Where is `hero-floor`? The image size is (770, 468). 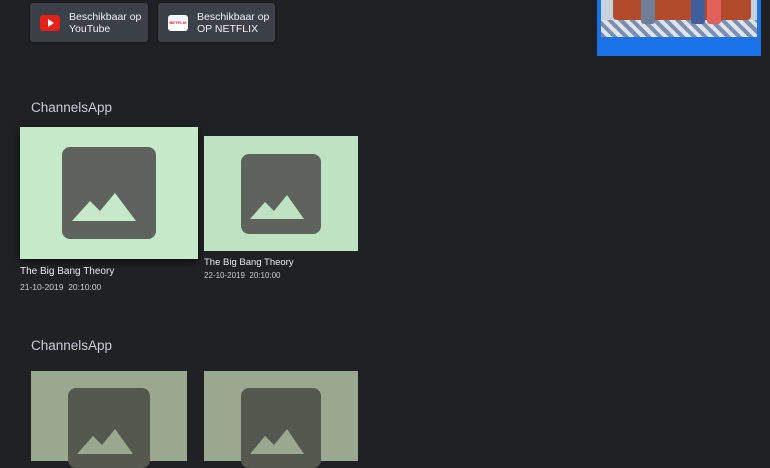 hero-floor is located at coordinates (679, 28).